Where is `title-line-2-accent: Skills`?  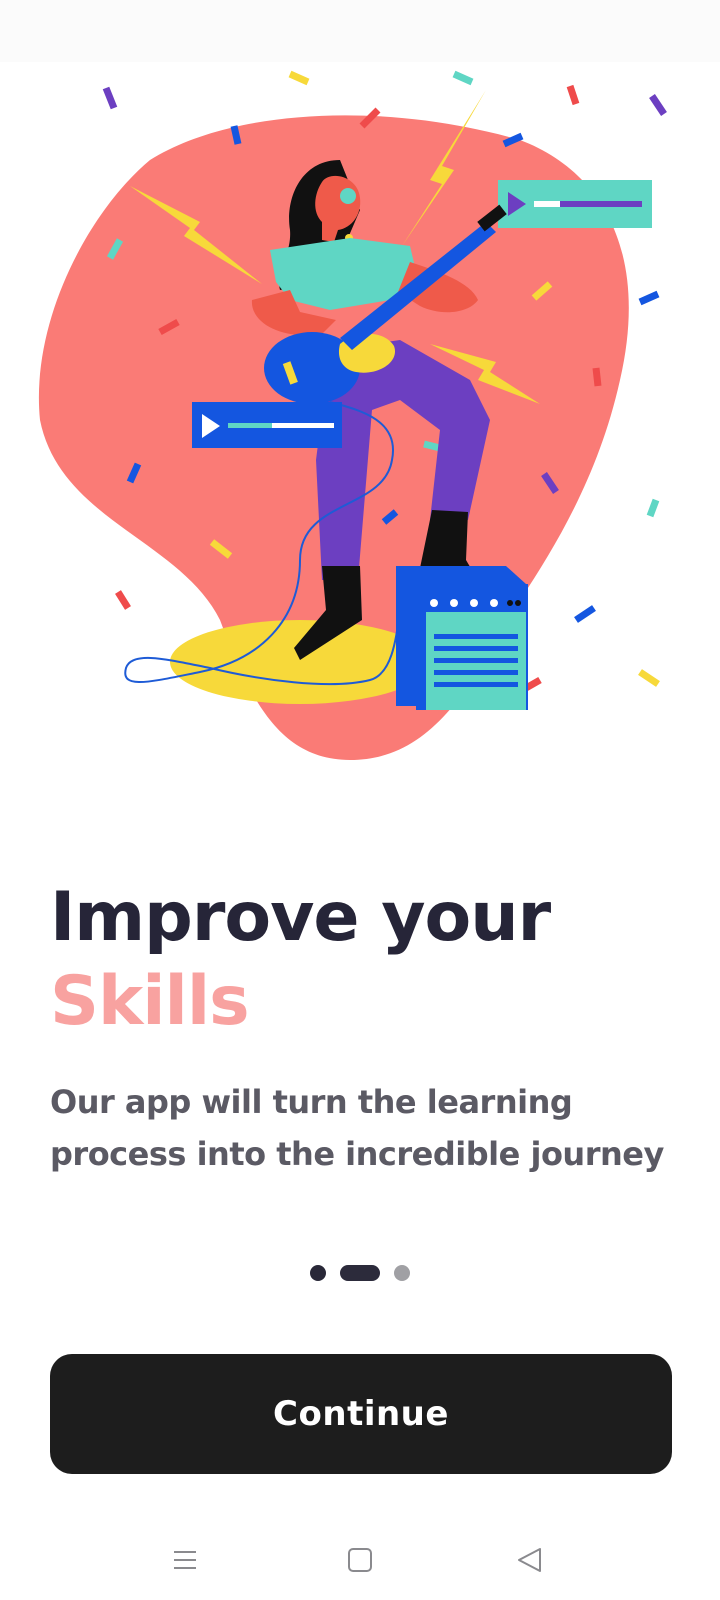 title-line-2-accent: Skills is located at coordinates (150, 1001).